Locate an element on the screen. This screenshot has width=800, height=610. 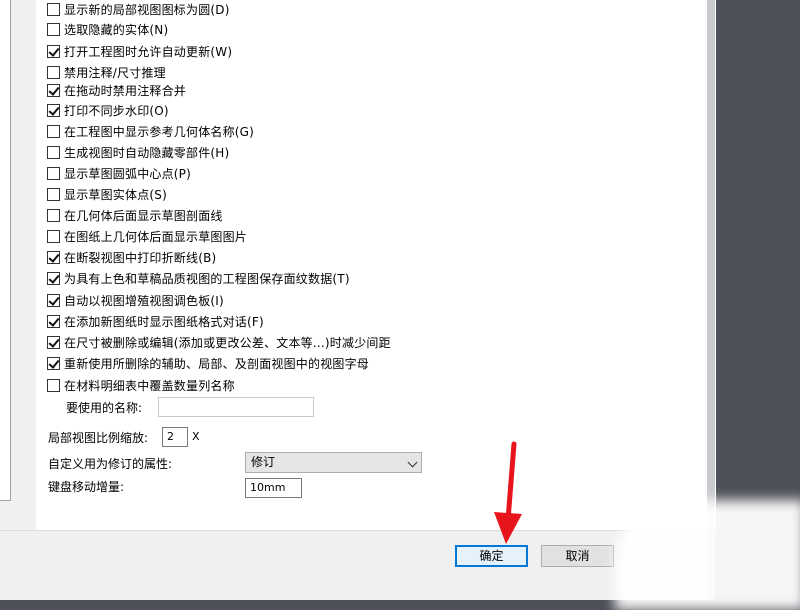
custom-property-select: 修订 is located at coordinates (333, 462).